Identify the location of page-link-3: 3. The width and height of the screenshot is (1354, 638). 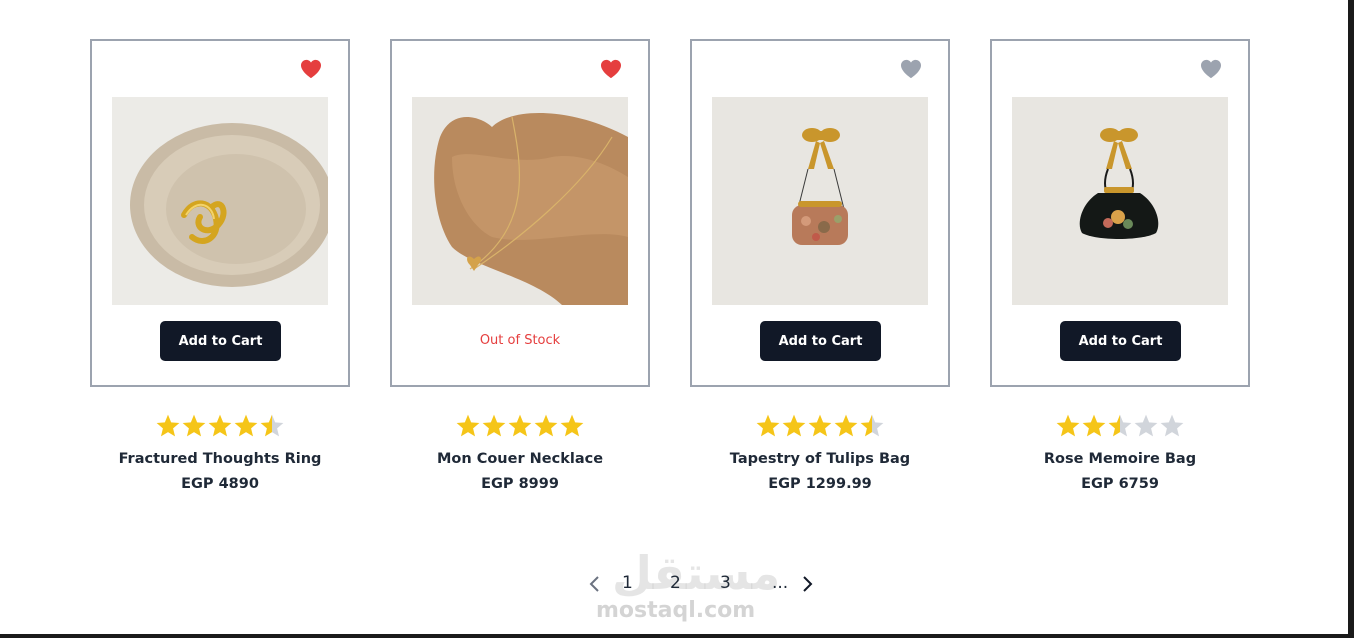
(725, 583).